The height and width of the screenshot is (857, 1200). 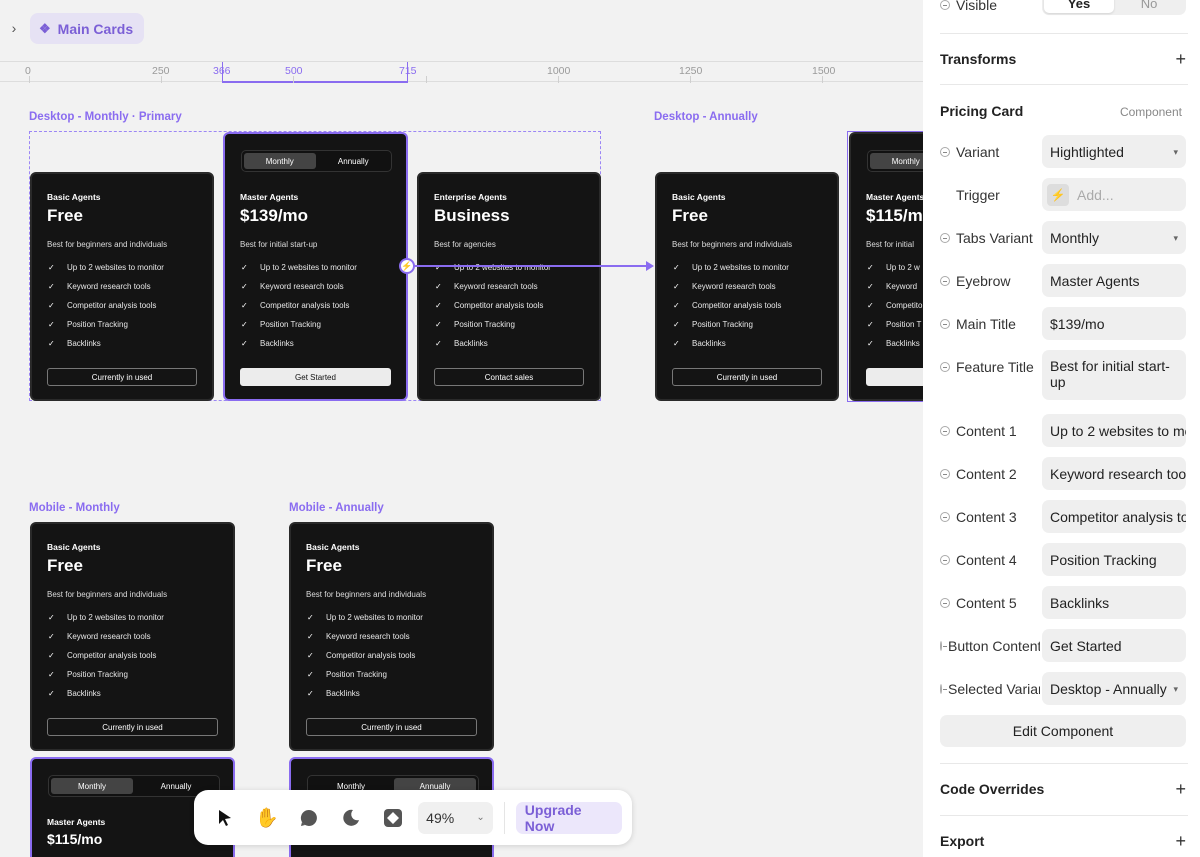 I want to click on prop-label-text: Content 5, so click(x=986, y=602).